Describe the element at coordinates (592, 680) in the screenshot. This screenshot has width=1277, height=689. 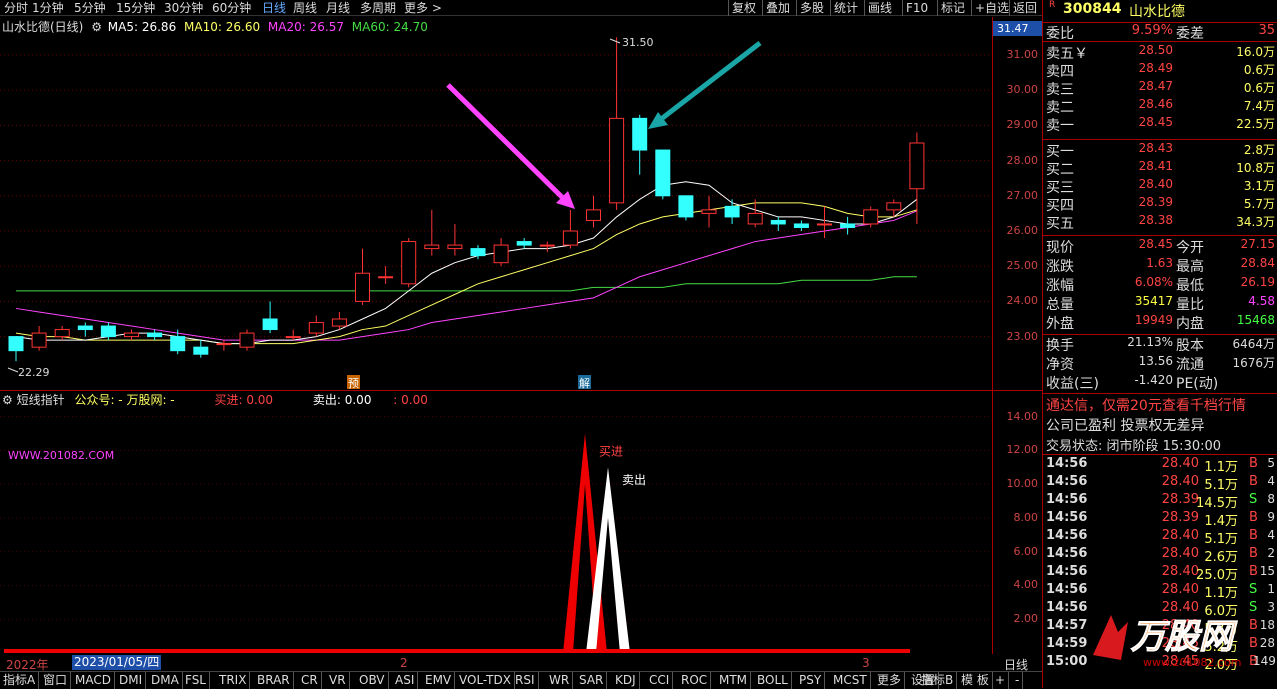
I see `indicator-tab-16: SAR` at that location.